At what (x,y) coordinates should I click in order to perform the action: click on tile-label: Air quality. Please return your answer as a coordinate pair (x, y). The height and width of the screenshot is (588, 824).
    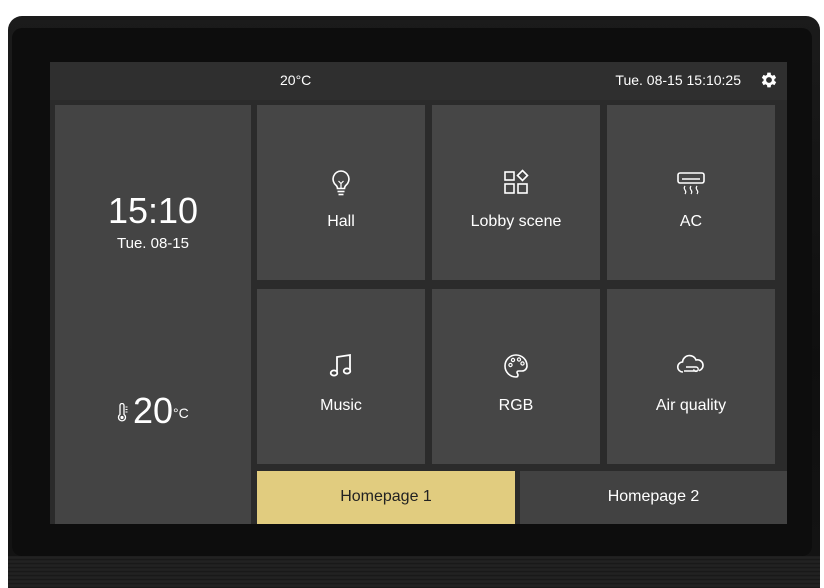
    Looking at the image, I should click on (691, 405).